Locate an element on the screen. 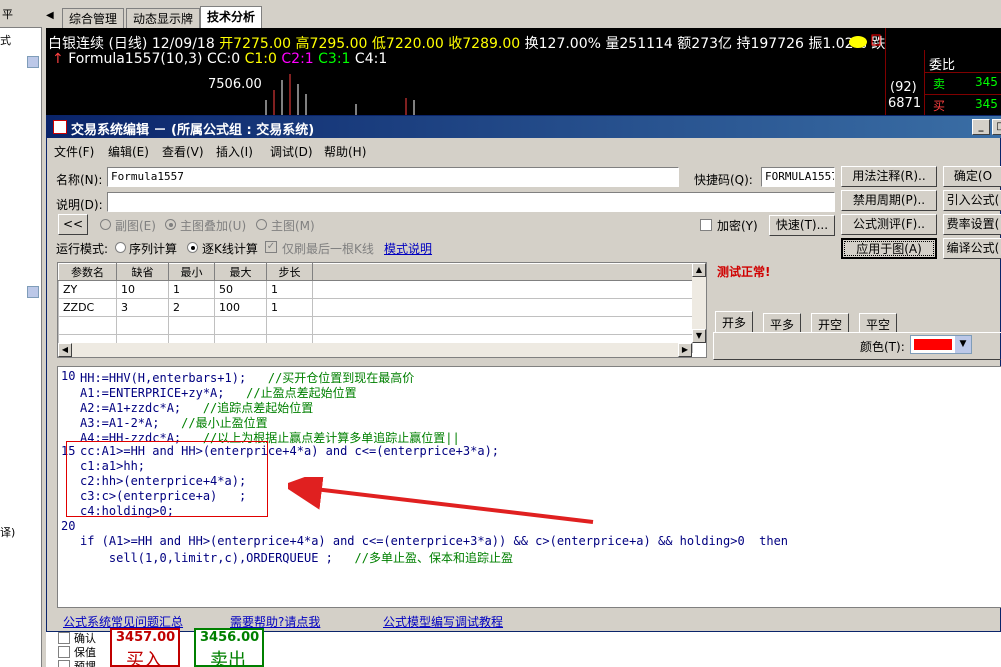 The image size is (1001, 667). refresh-last-label: 仅刷最后一根K线 is located at coordinates (328, 249).